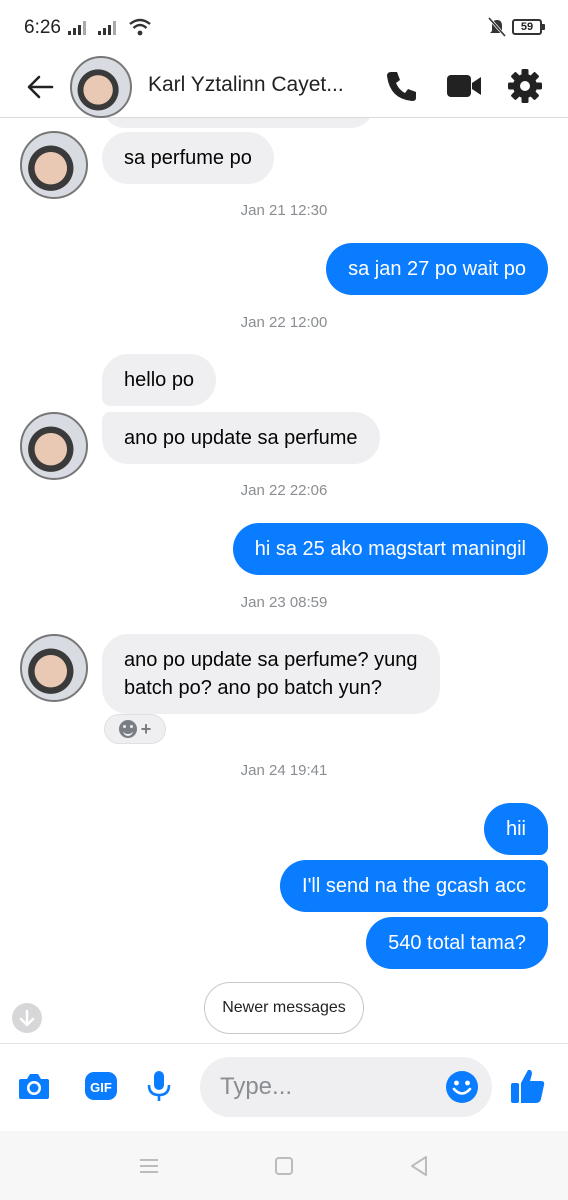 The height and width of the screenshot is (1200, 568). I want to click on message-bubble-outgoing: sa jan 27 po wait po, so click(437, 269).